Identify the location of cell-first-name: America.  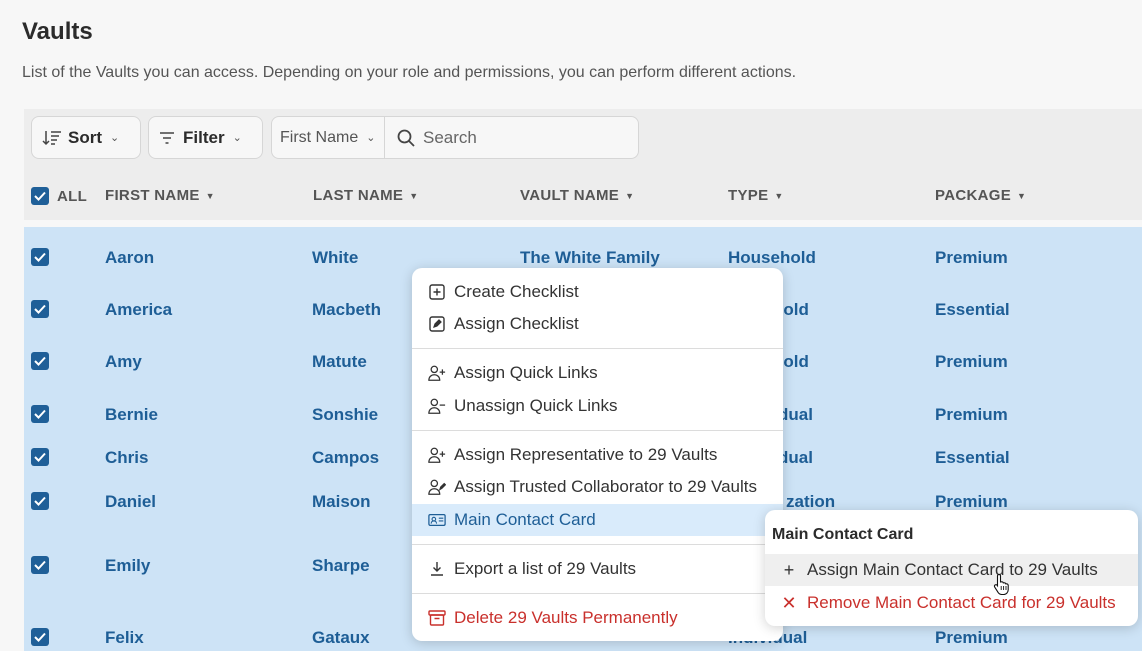
(138, 310).